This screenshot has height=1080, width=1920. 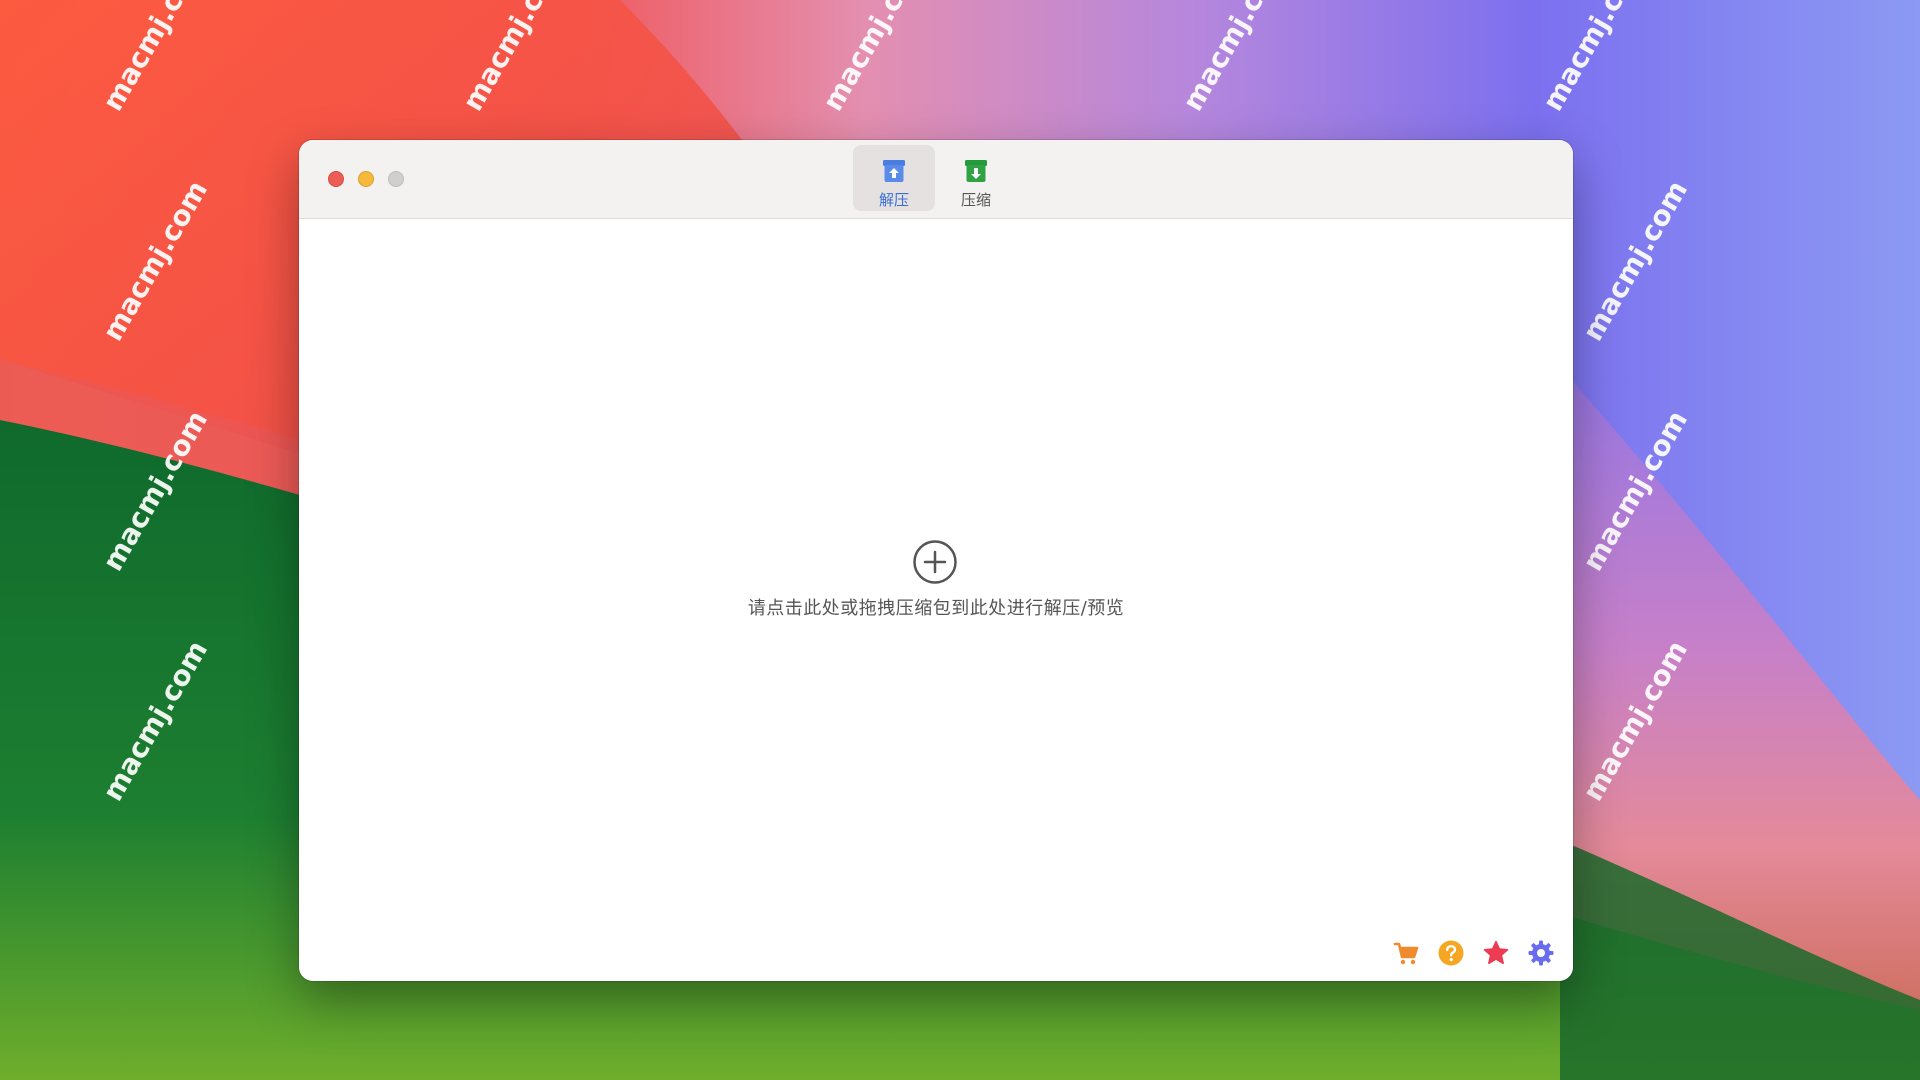 I want to click on mode-tabs: 解压 压缩, so click(x=935, y=178).